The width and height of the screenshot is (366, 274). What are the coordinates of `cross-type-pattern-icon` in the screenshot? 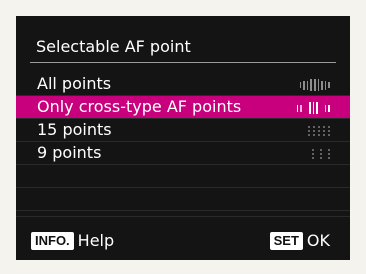 It's located at (313, 108).